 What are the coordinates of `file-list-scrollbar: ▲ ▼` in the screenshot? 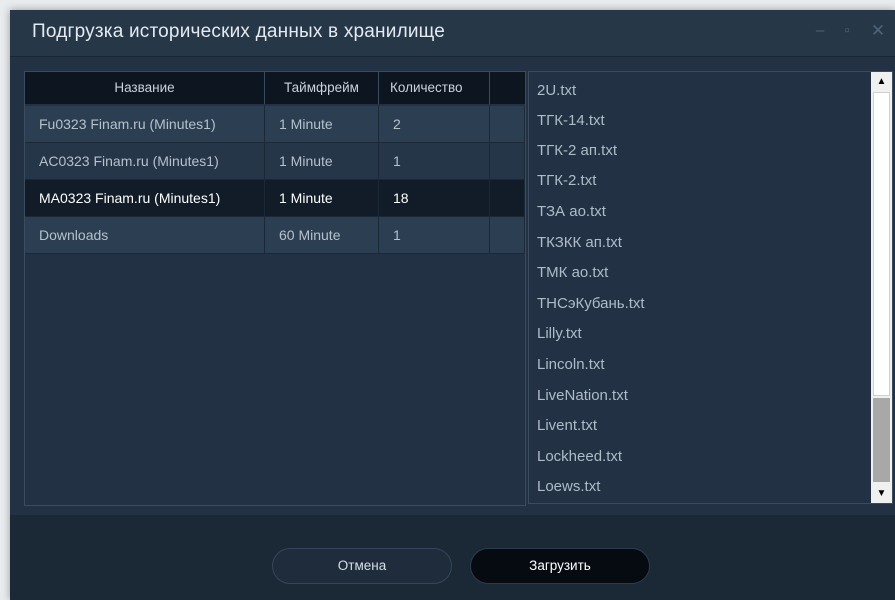 It's located at (881, 287).